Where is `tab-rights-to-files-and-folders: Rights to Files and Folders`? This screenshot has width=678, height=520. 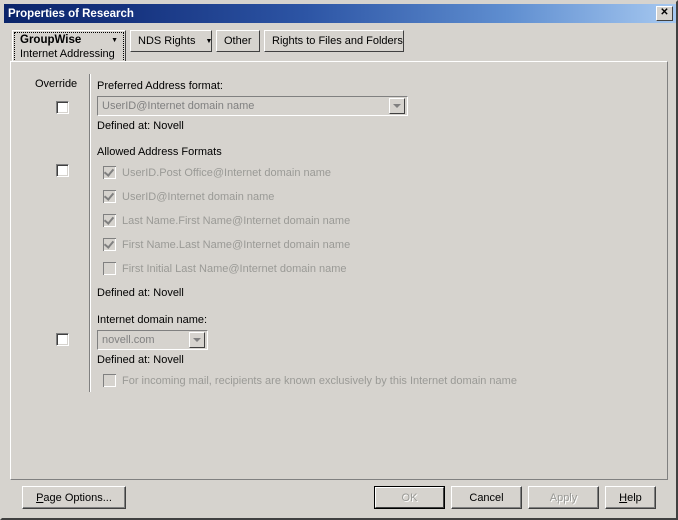 tab-rights-to-files-and-folders: Rights to Files and Folders is located at coordinates (334, 41).